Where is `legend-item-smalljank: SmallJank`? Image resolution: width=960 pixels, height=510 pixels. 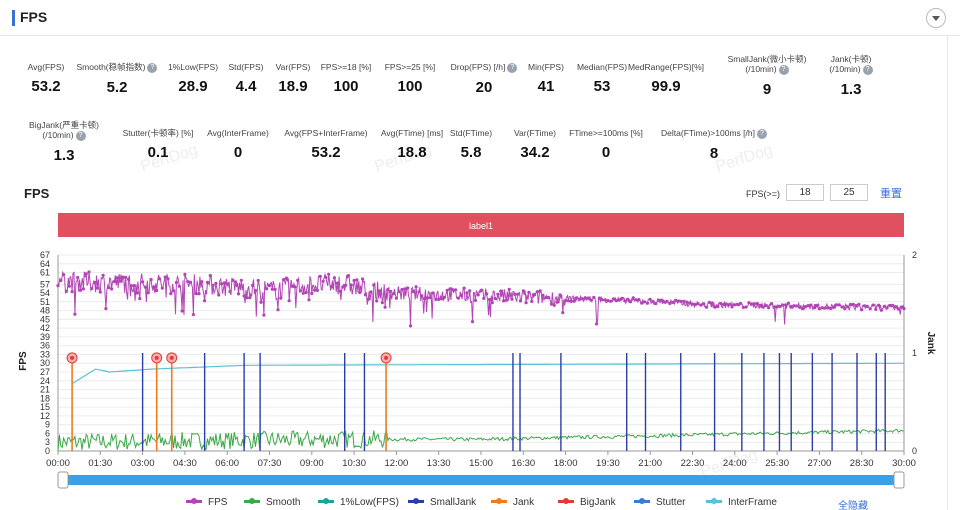
legend-item-smalljank: SmallJank is located at coordinates (442, 502).